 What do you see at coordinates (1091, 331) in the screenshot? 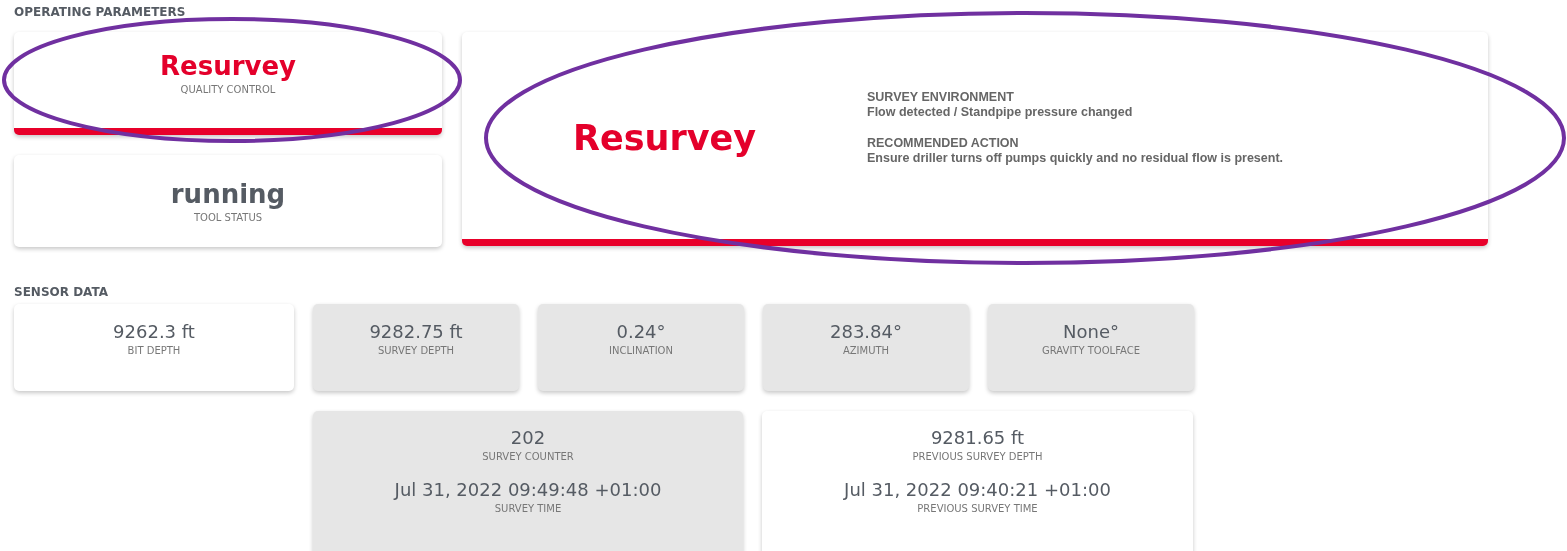
I see `sensor-value: None°` at bounding box center [1091, 331].